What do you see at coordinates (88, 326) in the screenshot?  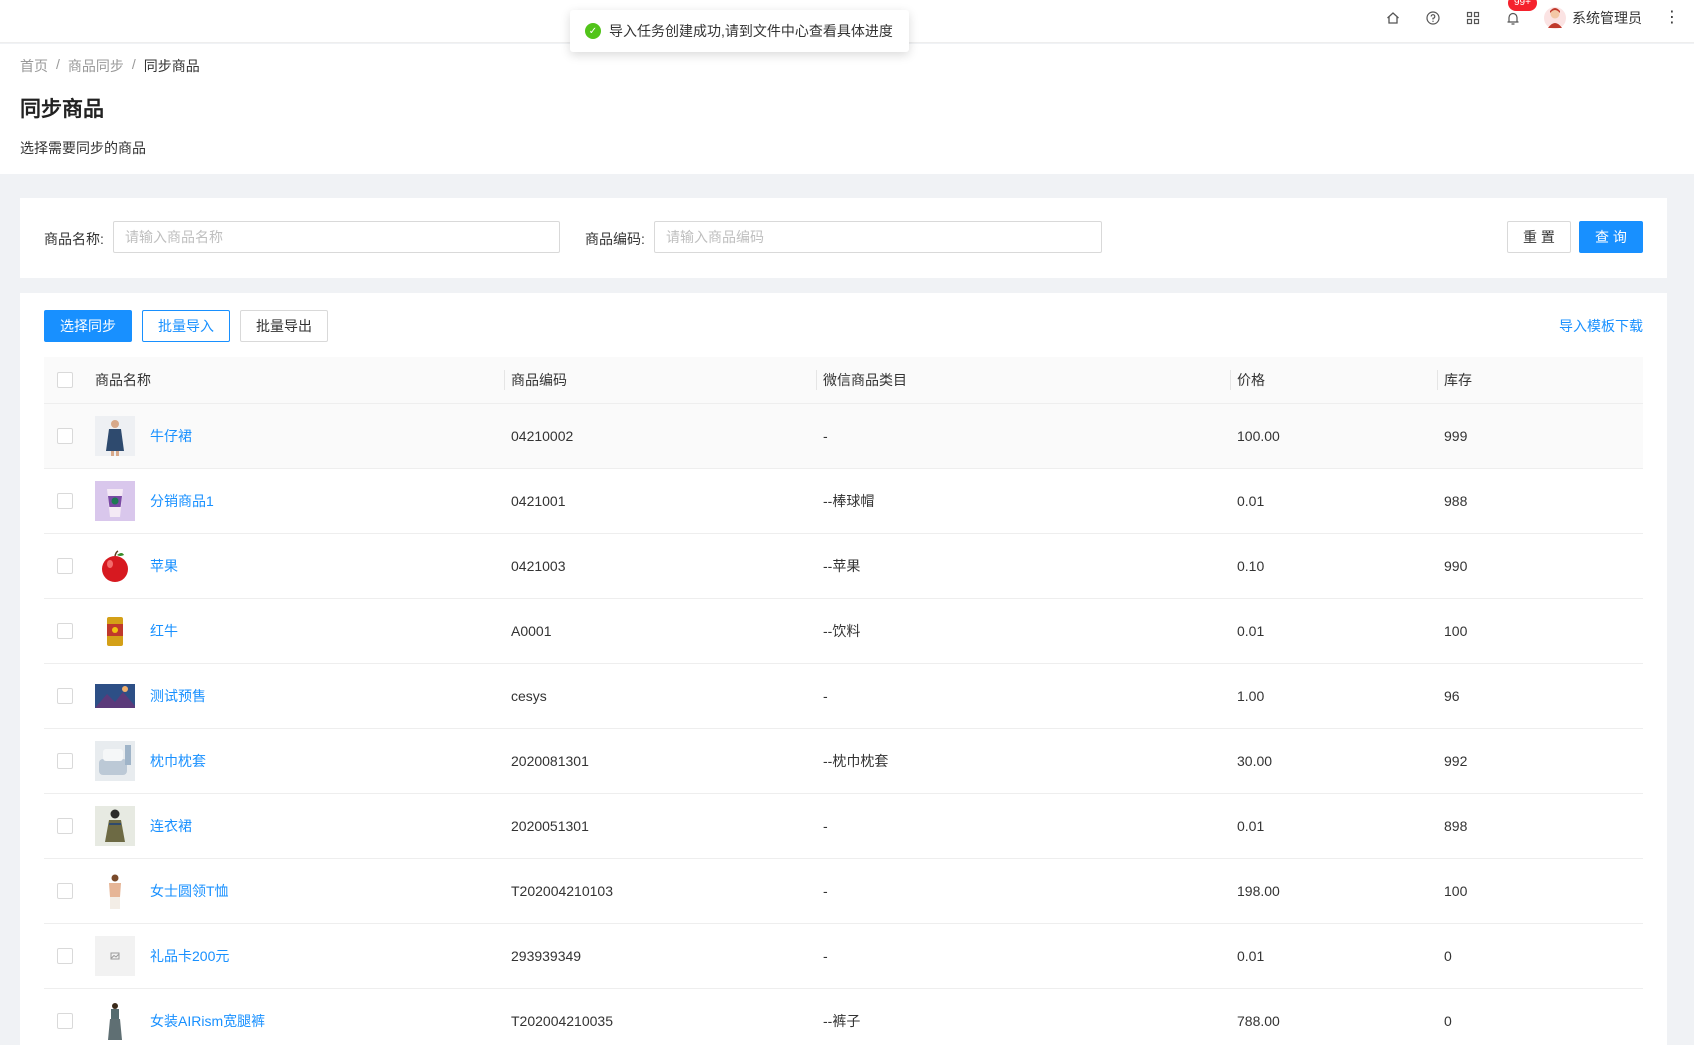 I see `select-sync-button: 选择同步` at bounding box center [88, 326].